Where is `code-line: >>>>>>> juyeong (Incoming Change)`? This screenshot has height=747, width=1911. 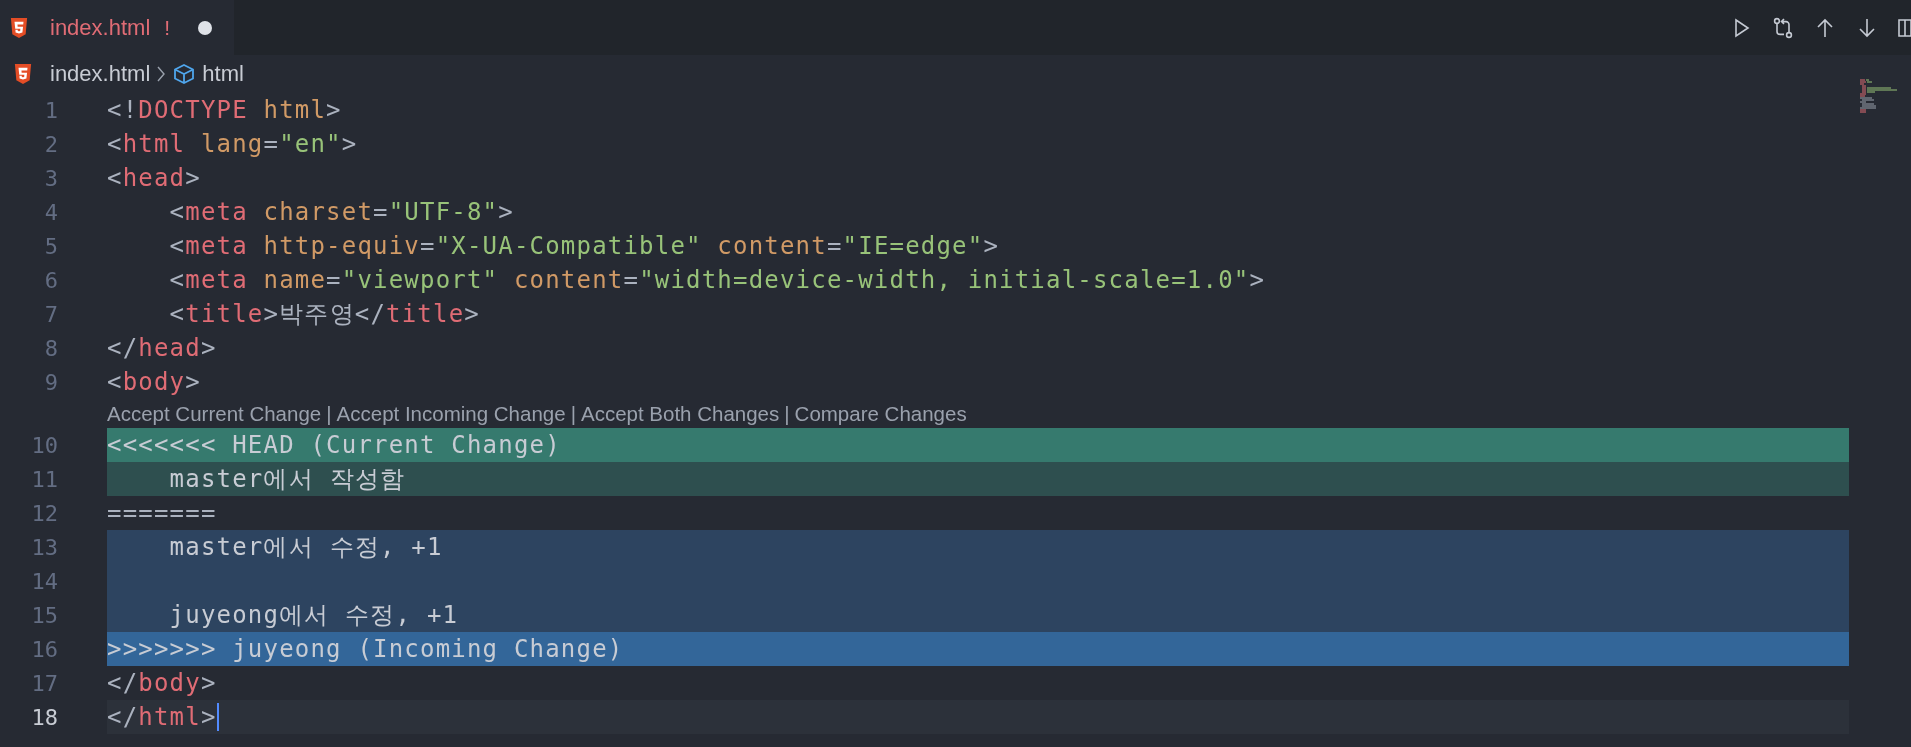 code-line: >>>>>>> juyeong (Incoming Change) is located at coordinates (365, 649).